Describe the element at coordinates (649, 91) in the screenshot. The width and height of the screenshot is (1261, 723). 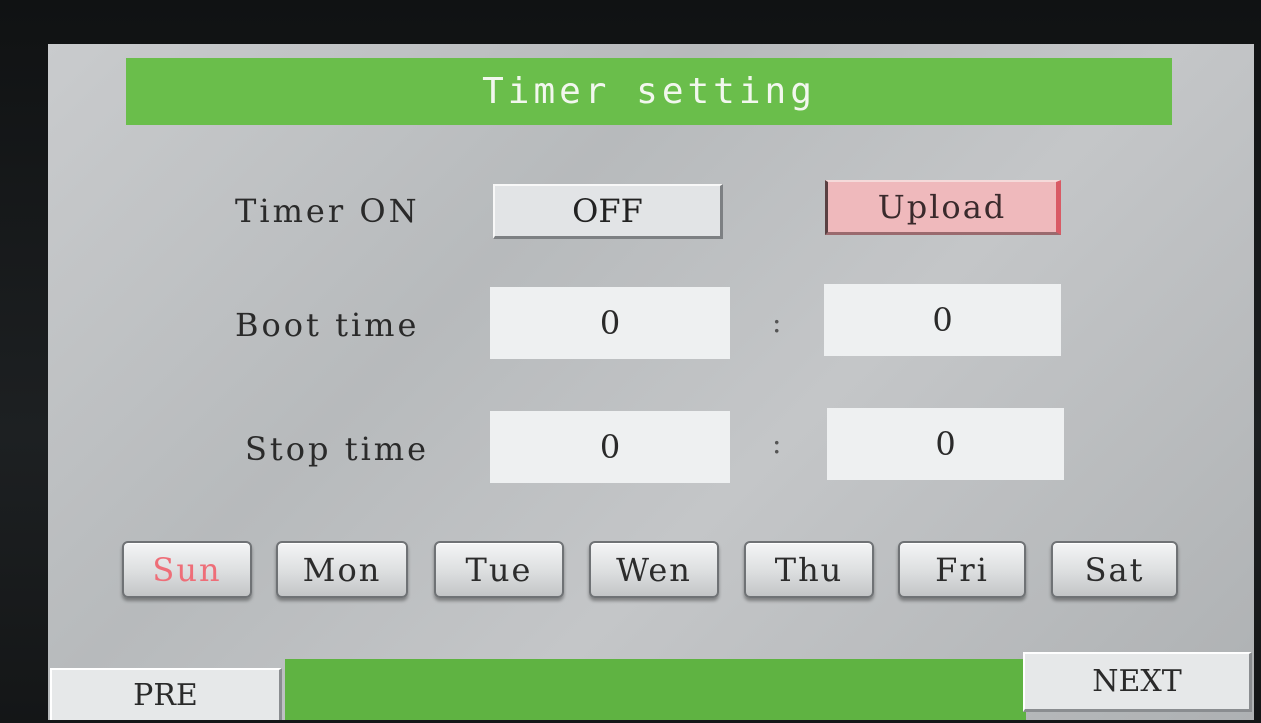
I see `page-title: Timer setting` at that location.